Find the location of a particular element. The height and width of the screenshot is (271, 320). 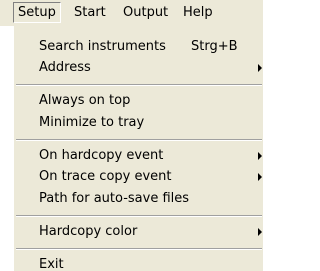

menu-help: Help is located at coordinates (198, 12).